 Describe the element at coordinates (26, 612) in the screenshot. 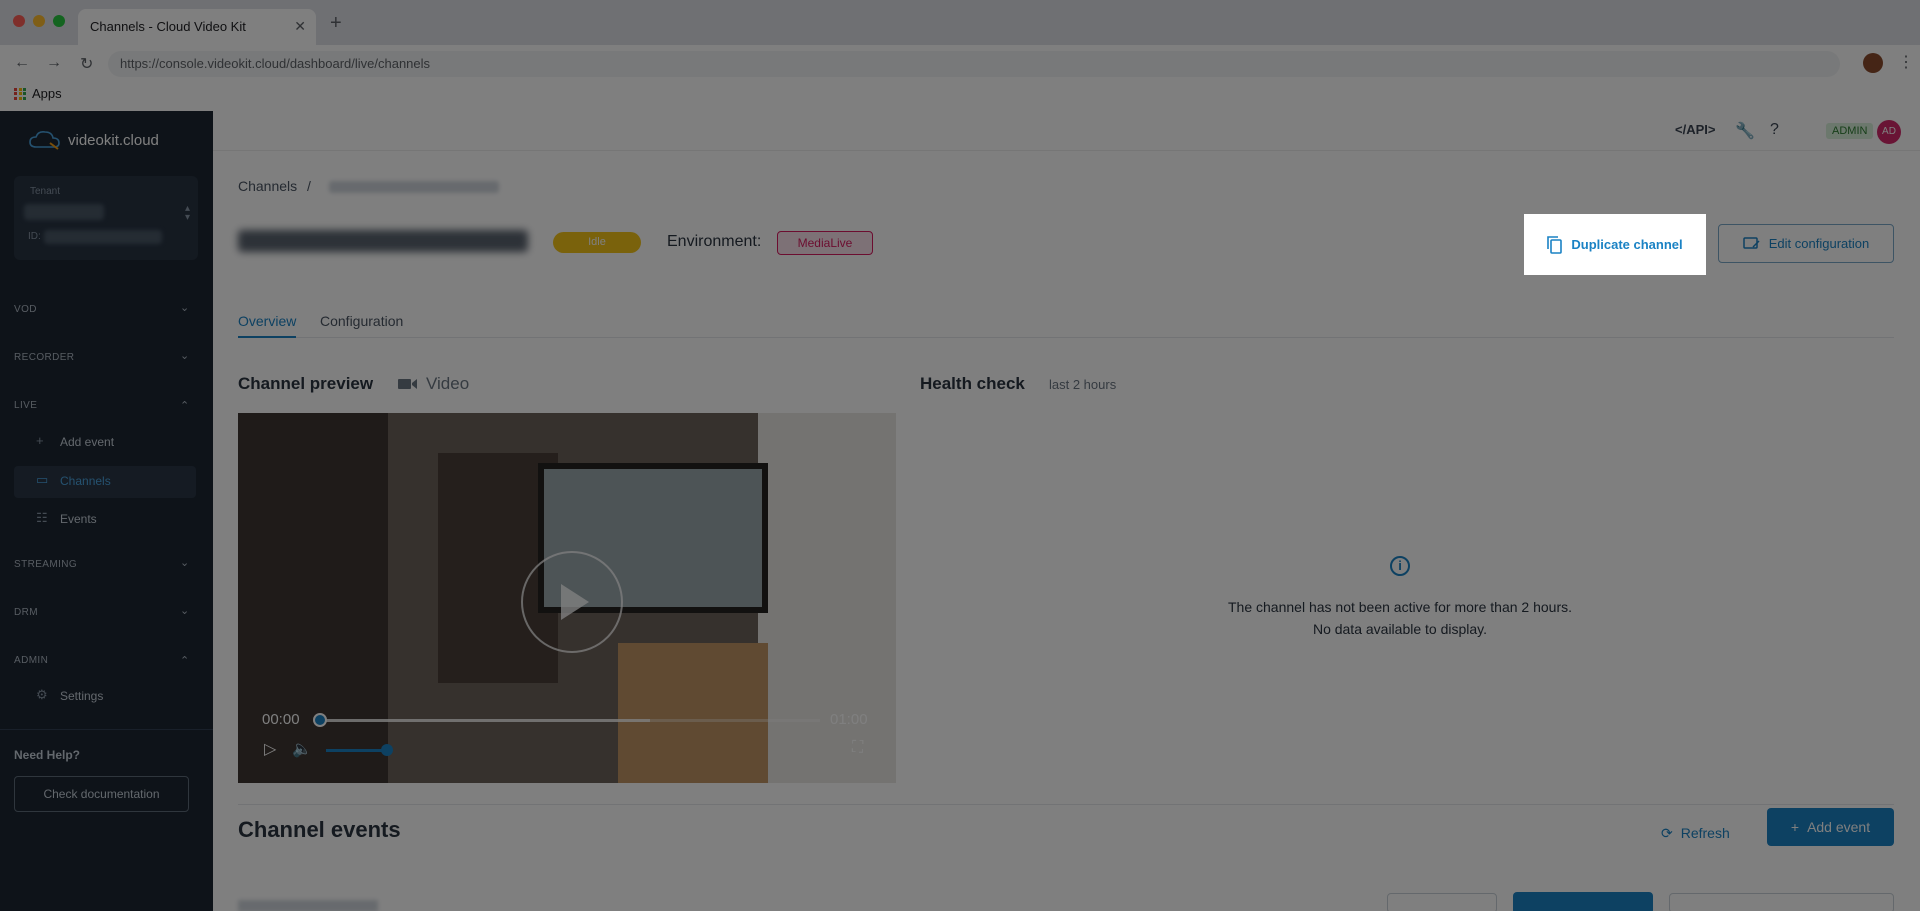

I see `nav-section-drm: DRM` at that location.